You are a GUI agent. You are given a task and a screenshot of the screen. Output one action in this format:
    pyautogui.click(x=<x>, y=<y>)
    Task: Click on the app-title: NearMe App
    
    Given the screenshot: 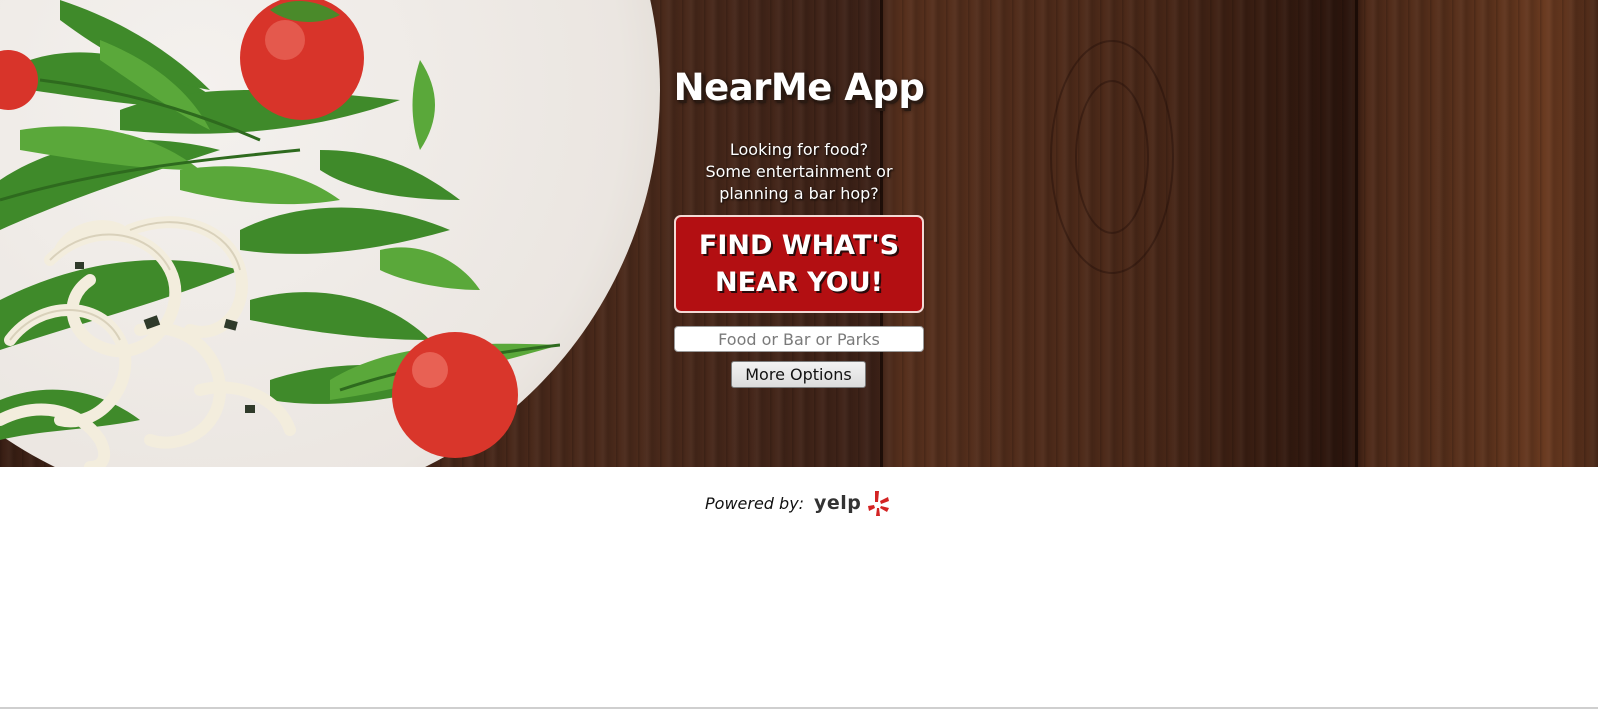 What is the action you would take?
    pyautogui.click(x=799, y=87)
    